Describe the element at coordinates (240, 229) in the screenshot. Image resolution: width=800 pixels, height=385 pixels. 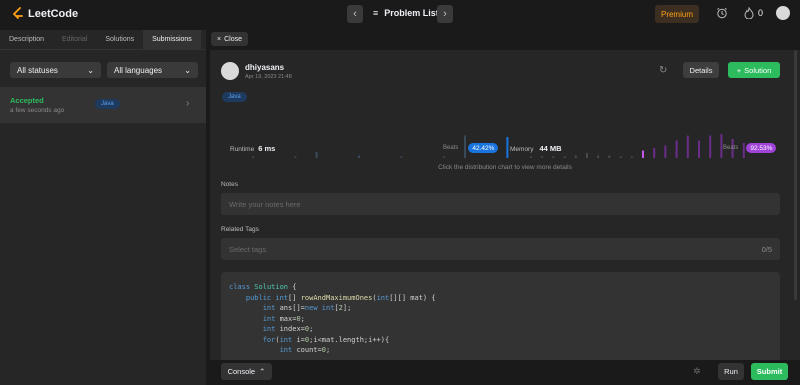
I see `tags-label: Related Tags` at that location.